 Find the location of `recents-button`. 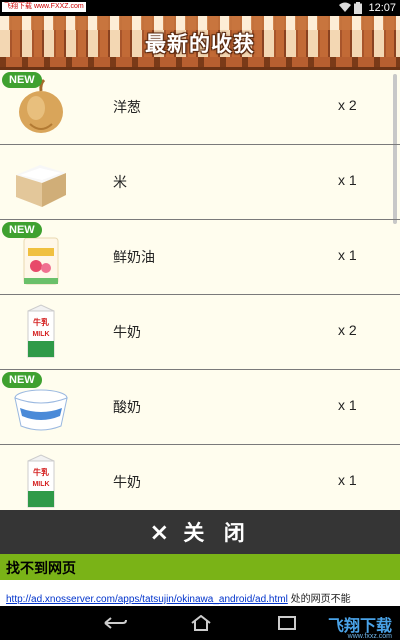

recents-button is located at coordinates (287, 623).